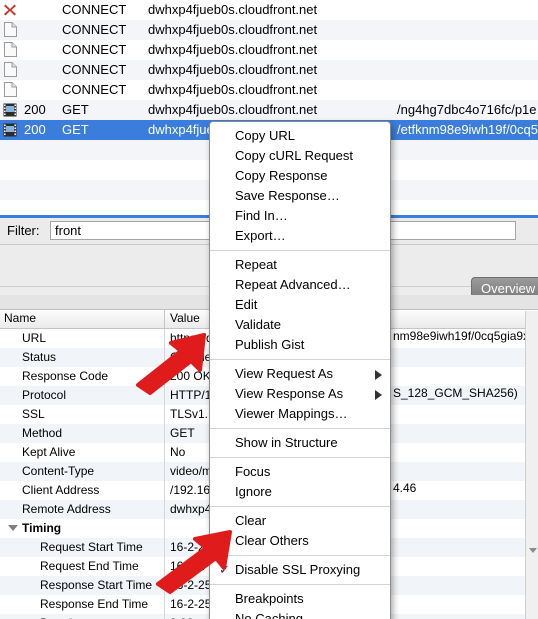 The width and height of the screenshot is (538, 619). I want to click on menu-item-label: Disable SSL Proxying, so click(298, 569).